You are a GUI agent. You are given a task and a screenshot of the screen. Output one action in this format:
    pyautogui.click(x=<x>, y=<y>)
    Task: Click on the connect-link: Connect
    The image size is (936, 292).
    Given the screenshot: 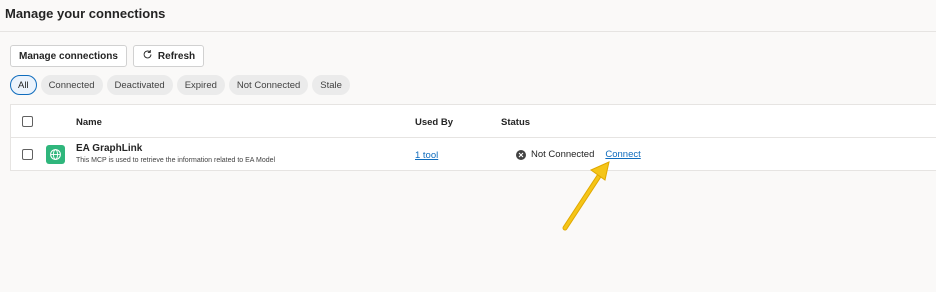 What is the action you would take?
    pyautogui.click(x=622, y=154)
    